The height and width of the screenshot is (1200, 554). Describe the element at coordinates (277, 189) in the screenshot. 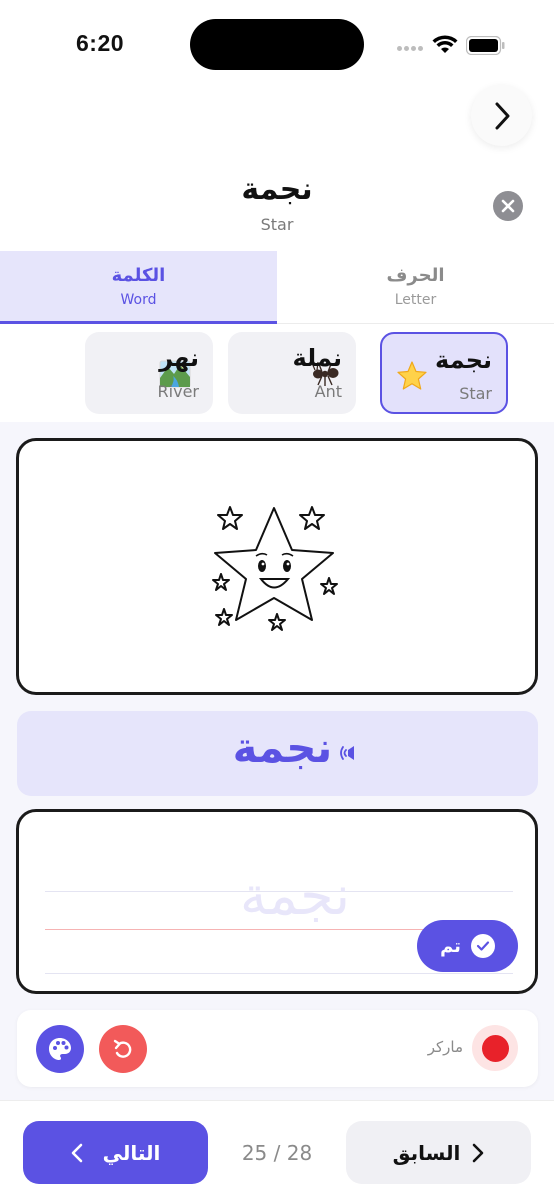

I see `page-title: نجمة` at that location.